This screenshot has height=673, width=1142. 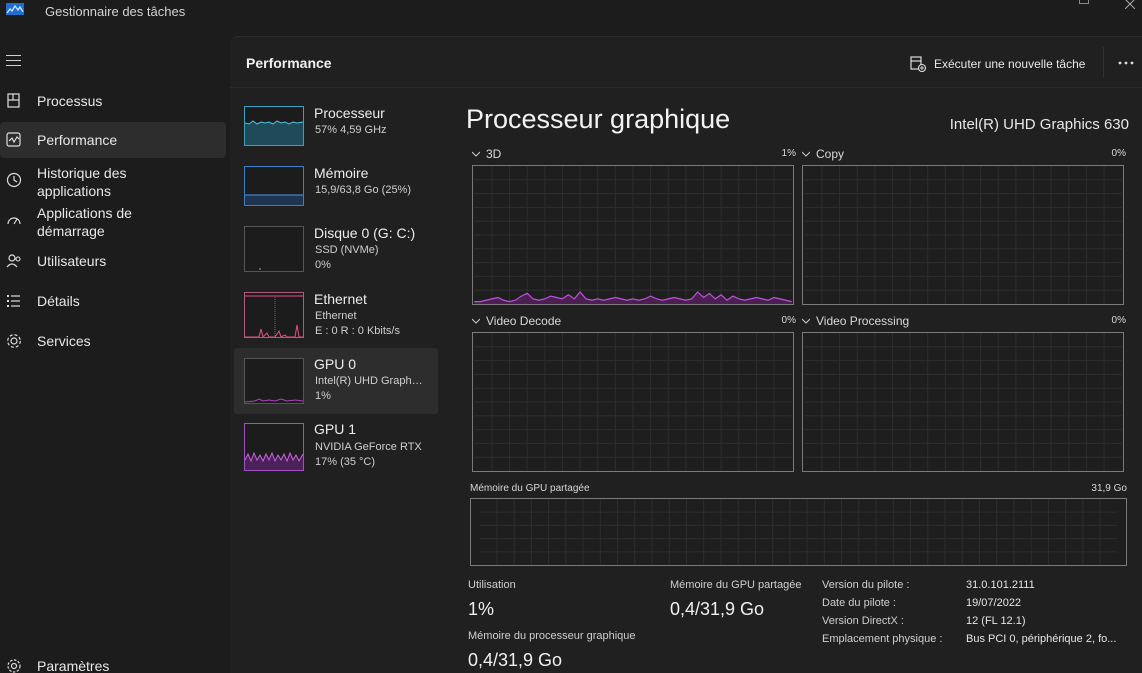 I want to click on disk-thumbnail-graph, so click(x=274, y=249).